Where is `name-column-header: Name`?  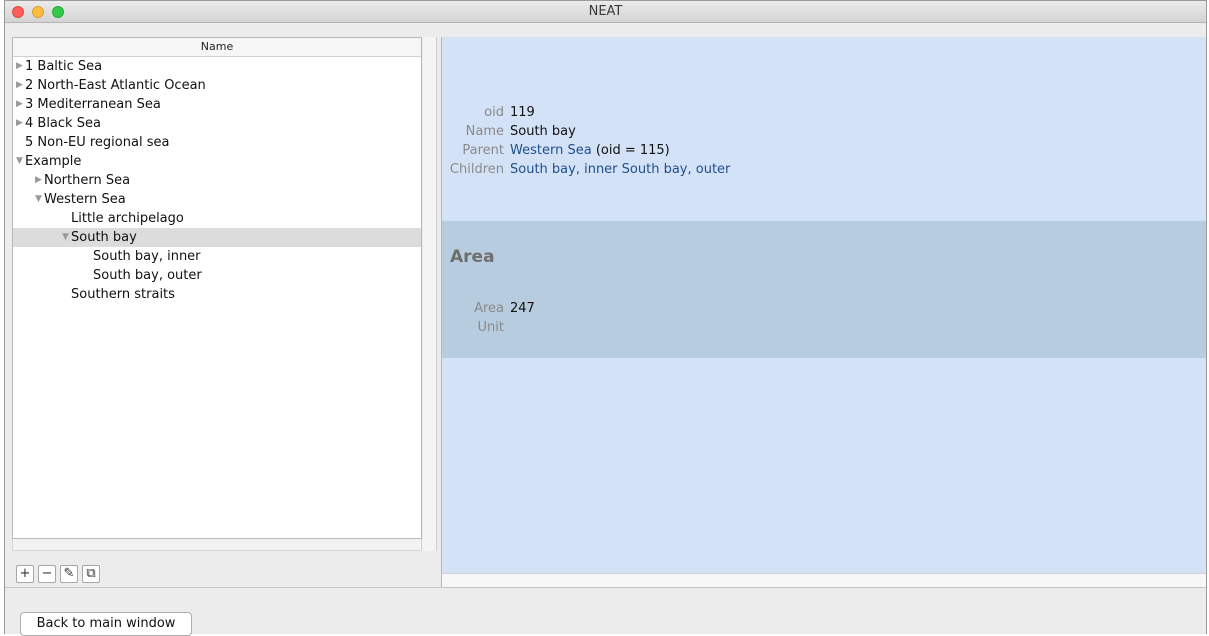
name-column-header: Name is located at coordinates (217, 47).